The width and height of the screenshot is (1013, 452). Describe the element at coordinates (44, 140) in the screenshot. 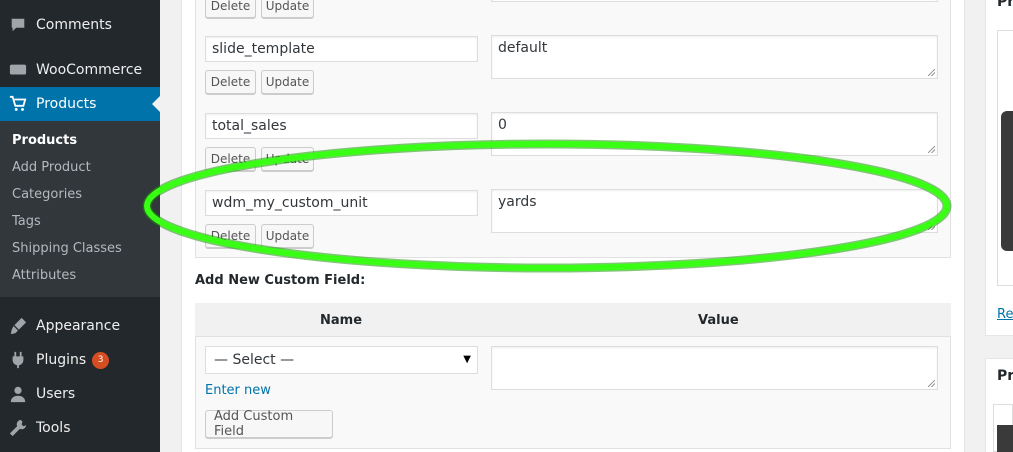

I see `submenu-products: Products` at that location.